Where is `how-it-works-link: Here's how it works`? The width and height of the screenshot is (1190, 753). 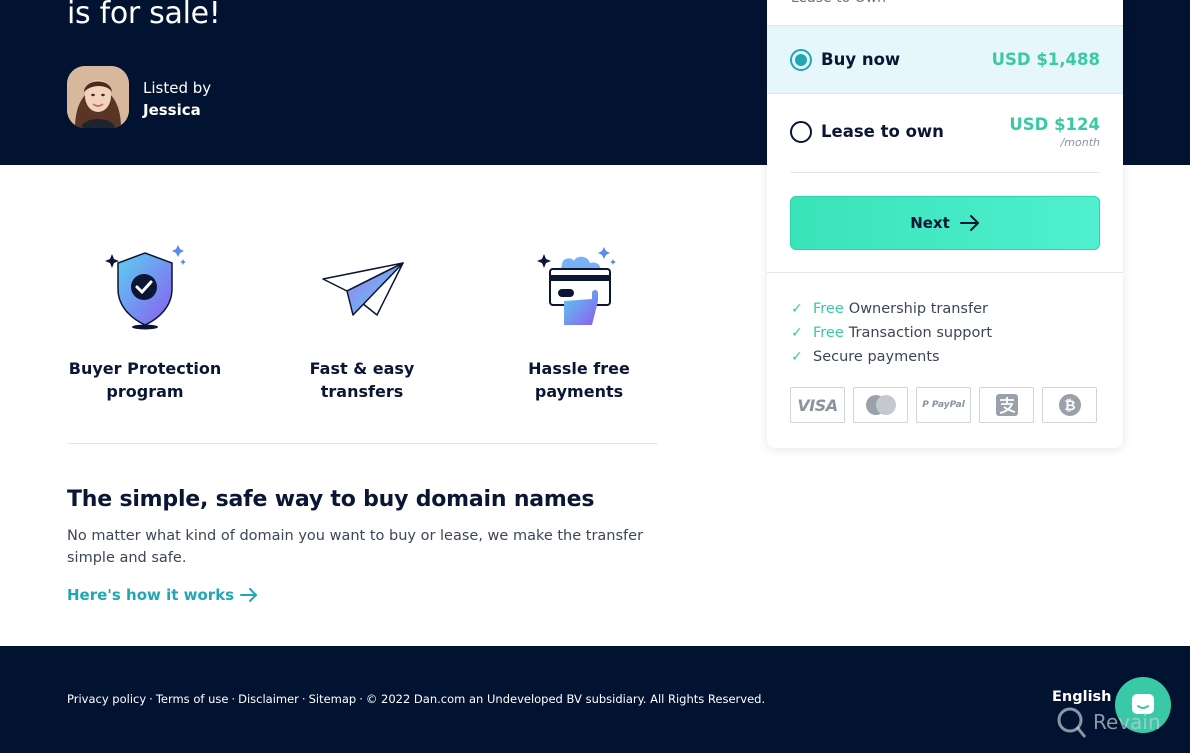 how-it-works-link: Here's how it works is located at coordinates (162, 595).